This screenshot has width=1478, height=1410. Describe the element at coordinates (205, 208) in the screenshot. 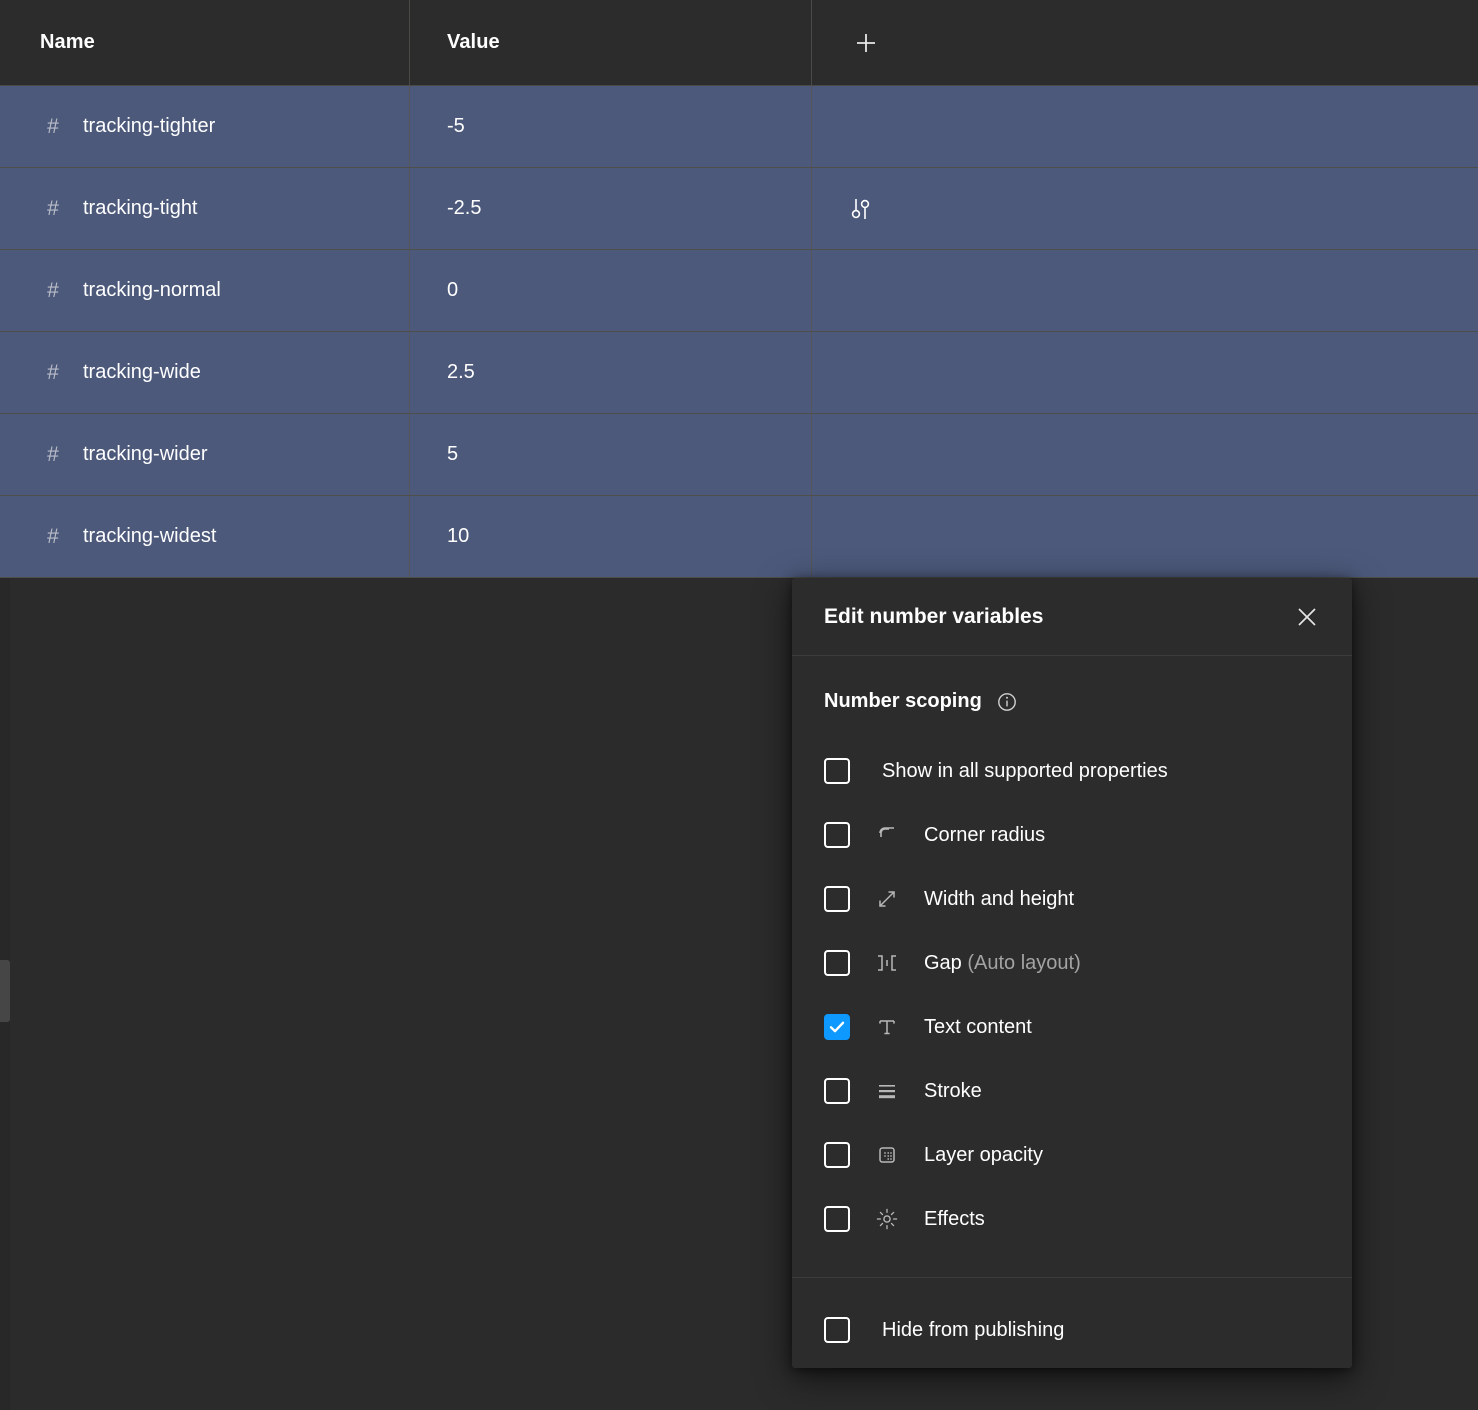

I see `table-cell-name: # tracking-tight` at that location.